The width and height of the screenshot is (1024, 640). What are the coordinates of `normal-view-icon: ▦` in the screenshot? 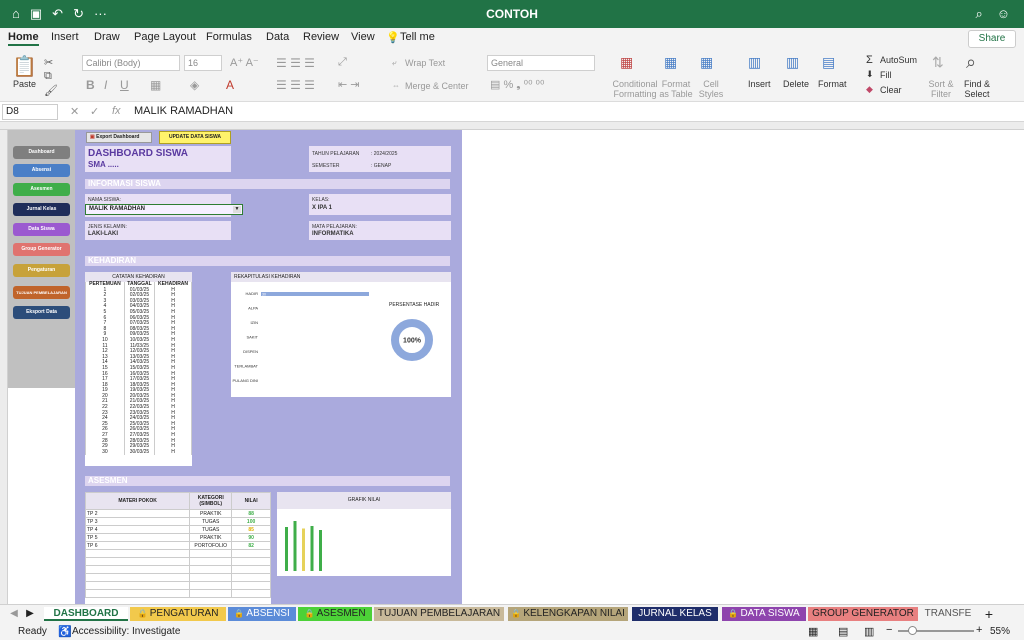 It's located at (813, 631).